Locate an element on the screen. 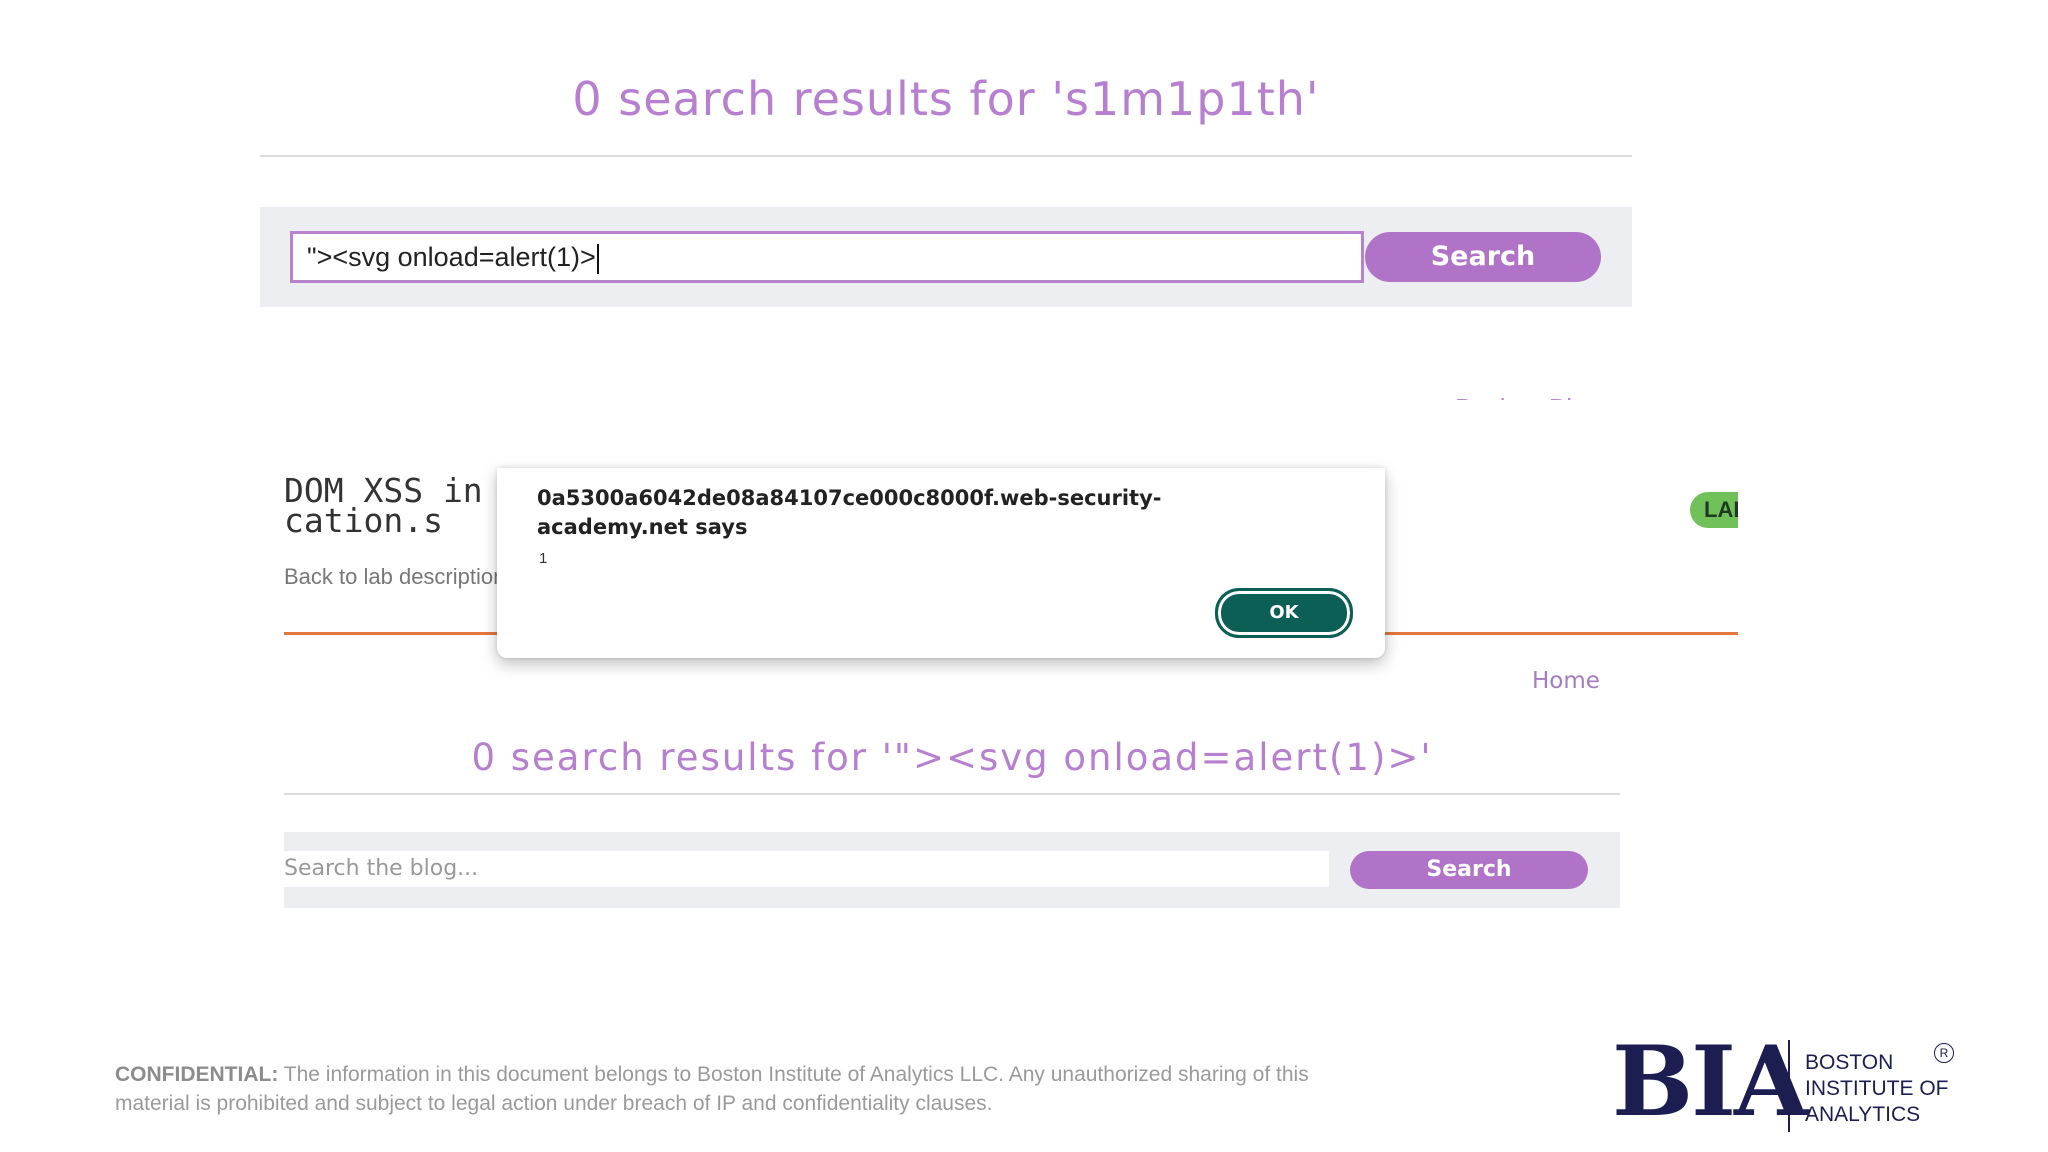 The height and width of the screenshot is (1152, 2048). logo-line-3: ANALYTICS is located at coordinates (1863, 1114).